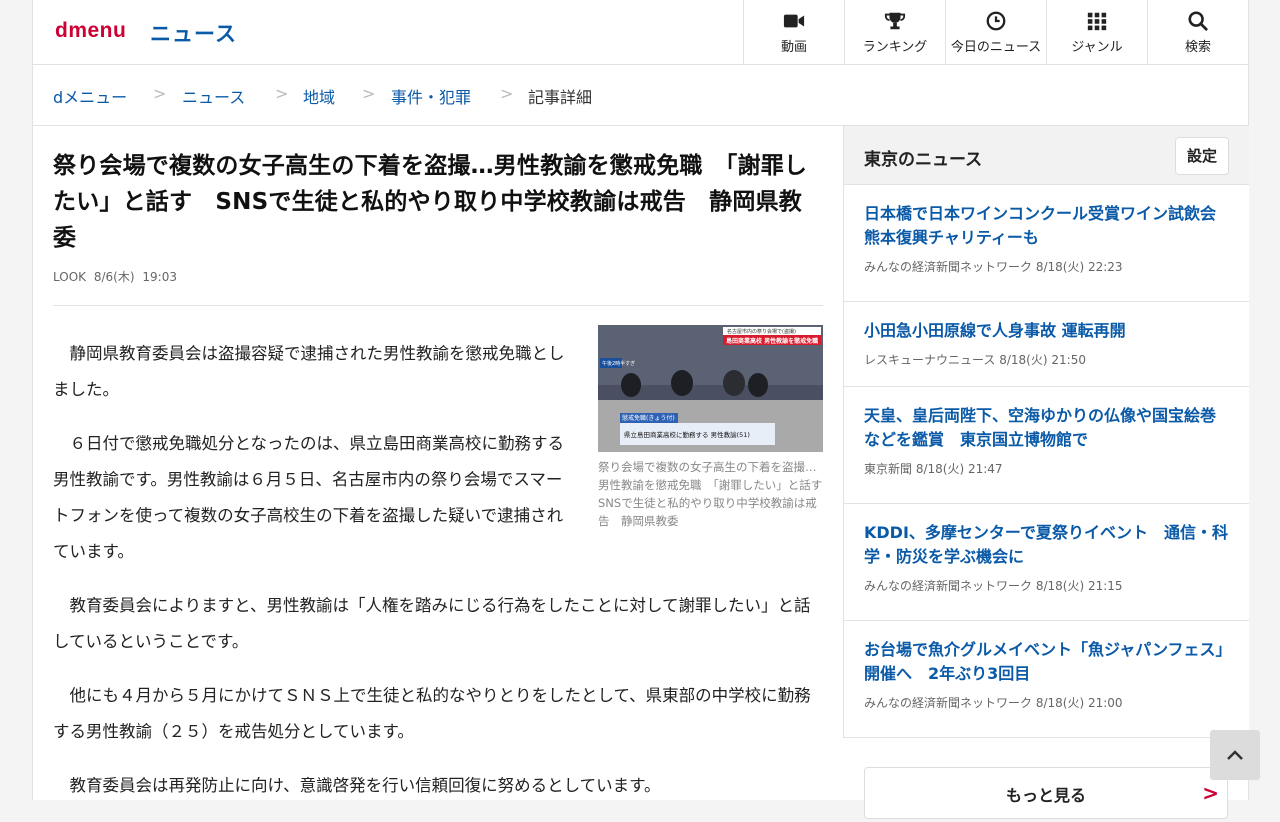  I want to click on nav-search-label: 検索, so click(1197, 47).